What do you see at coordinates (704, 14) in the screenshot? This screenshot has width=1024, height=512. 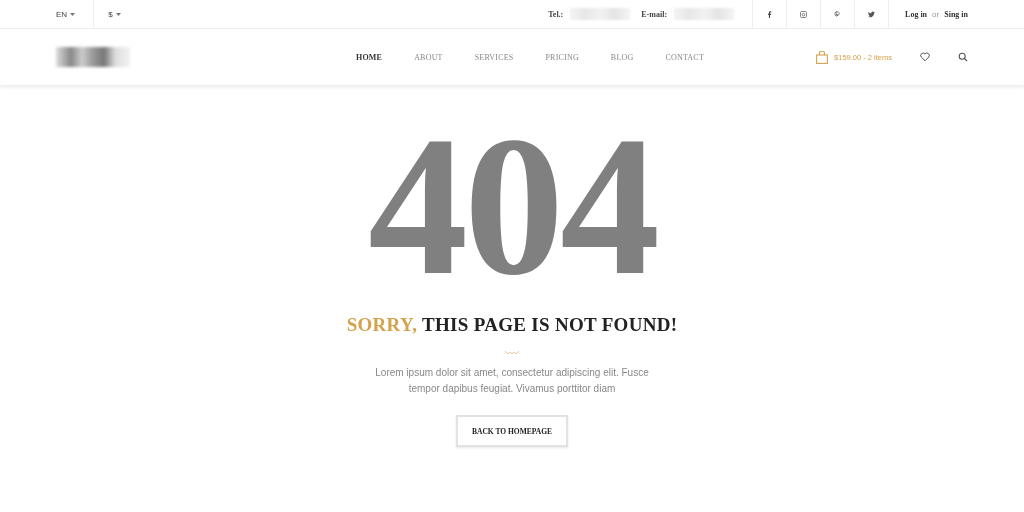 I see `blurred-email` at bounding box center [704, 14].